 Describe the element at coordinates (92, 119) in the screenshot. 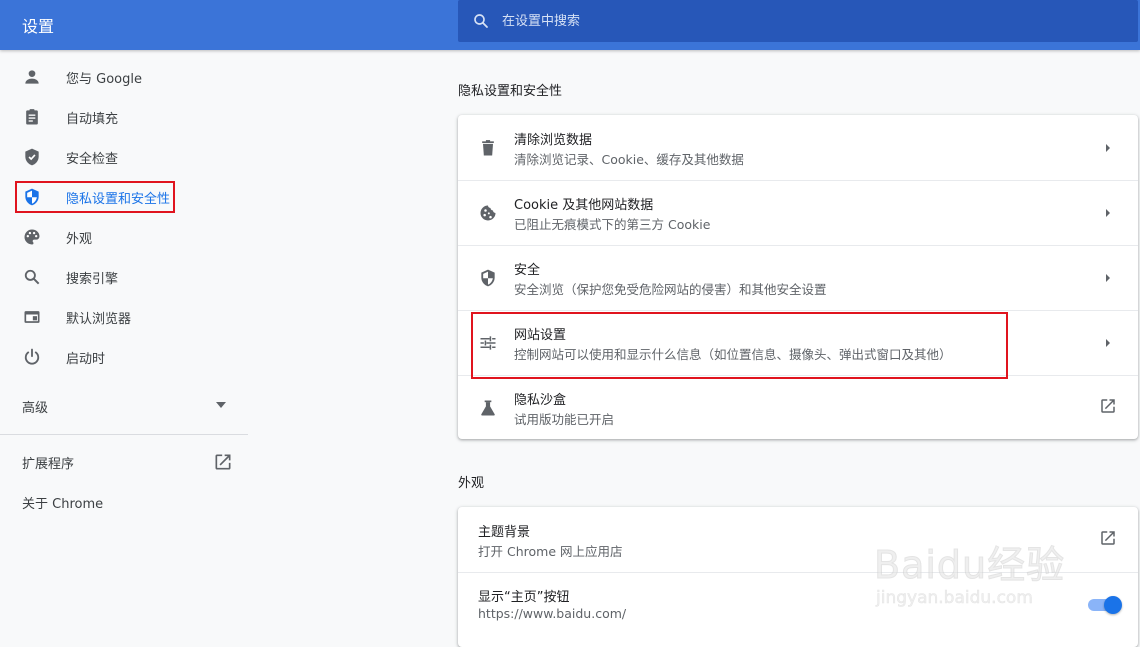

I see `sidebar-item-label: 自动填充` at that location.